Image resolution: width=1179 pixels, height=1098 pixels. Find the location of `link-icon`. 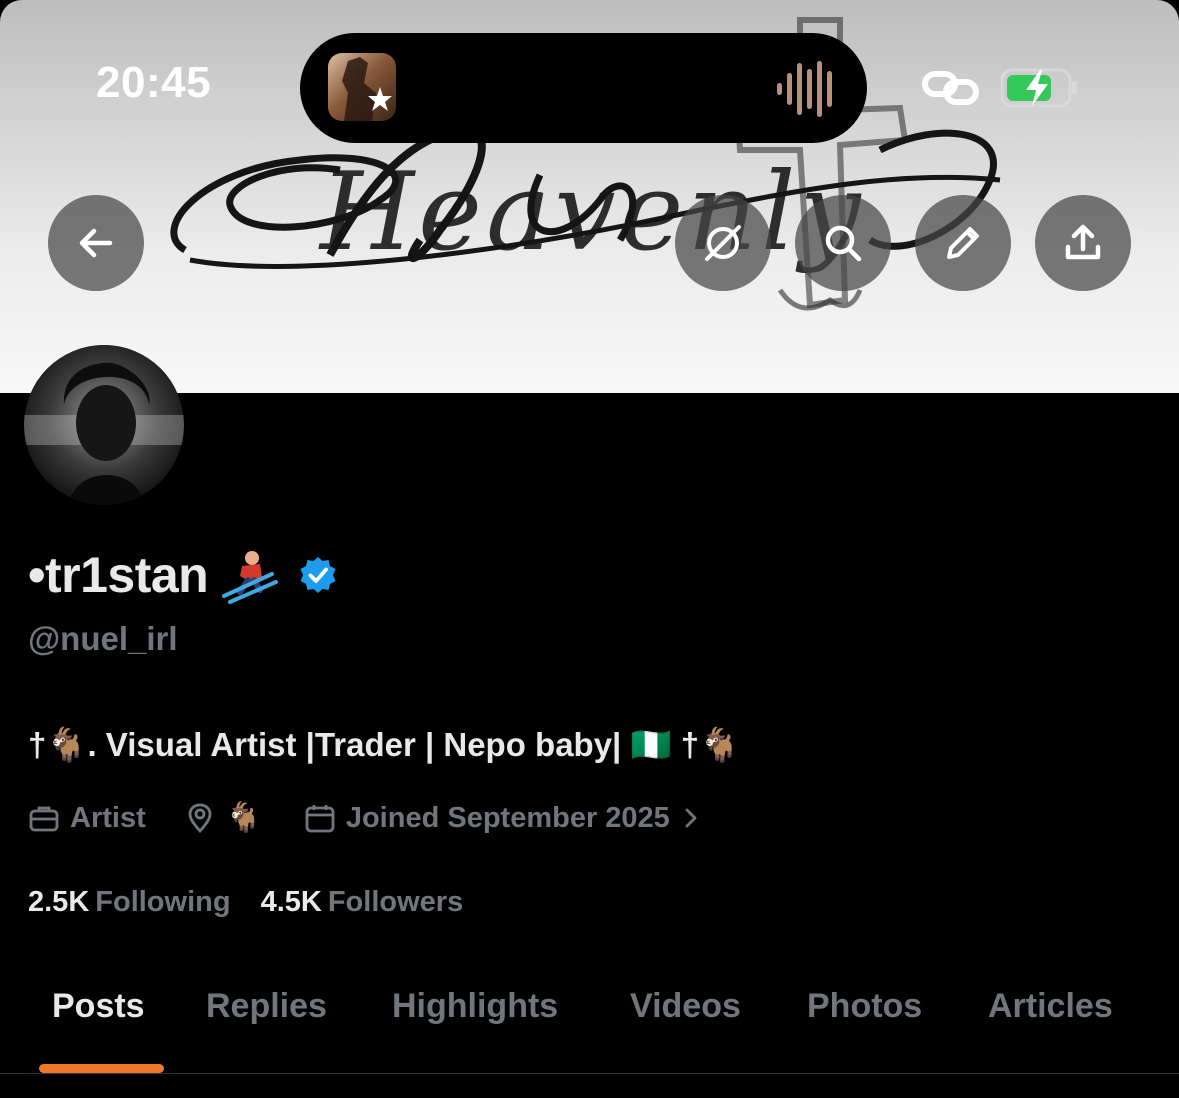

link-icon is located at coordinates (950, 88).